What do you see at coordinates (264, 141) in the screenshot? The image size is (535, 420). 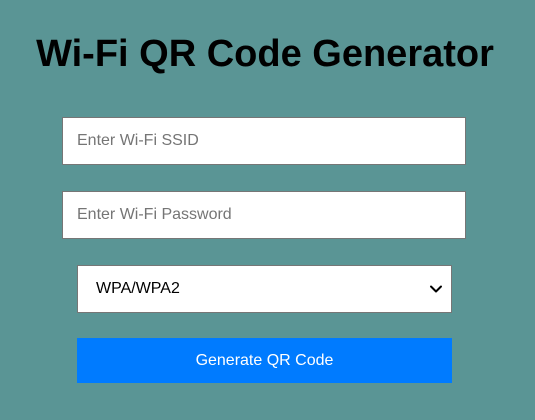 I see `ssid-input` at bounding box center [264, 141].